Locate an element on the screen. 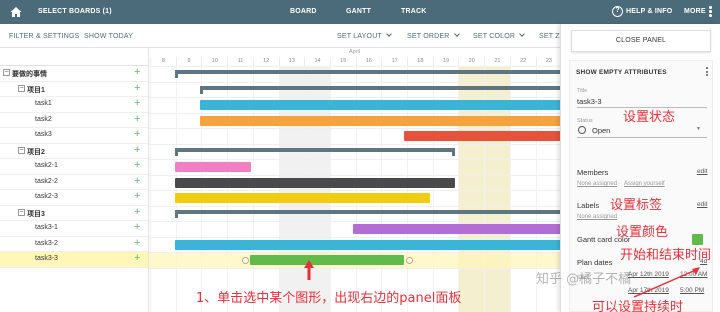  tree-task-row: task3 + is located at coordinates (74, 136).